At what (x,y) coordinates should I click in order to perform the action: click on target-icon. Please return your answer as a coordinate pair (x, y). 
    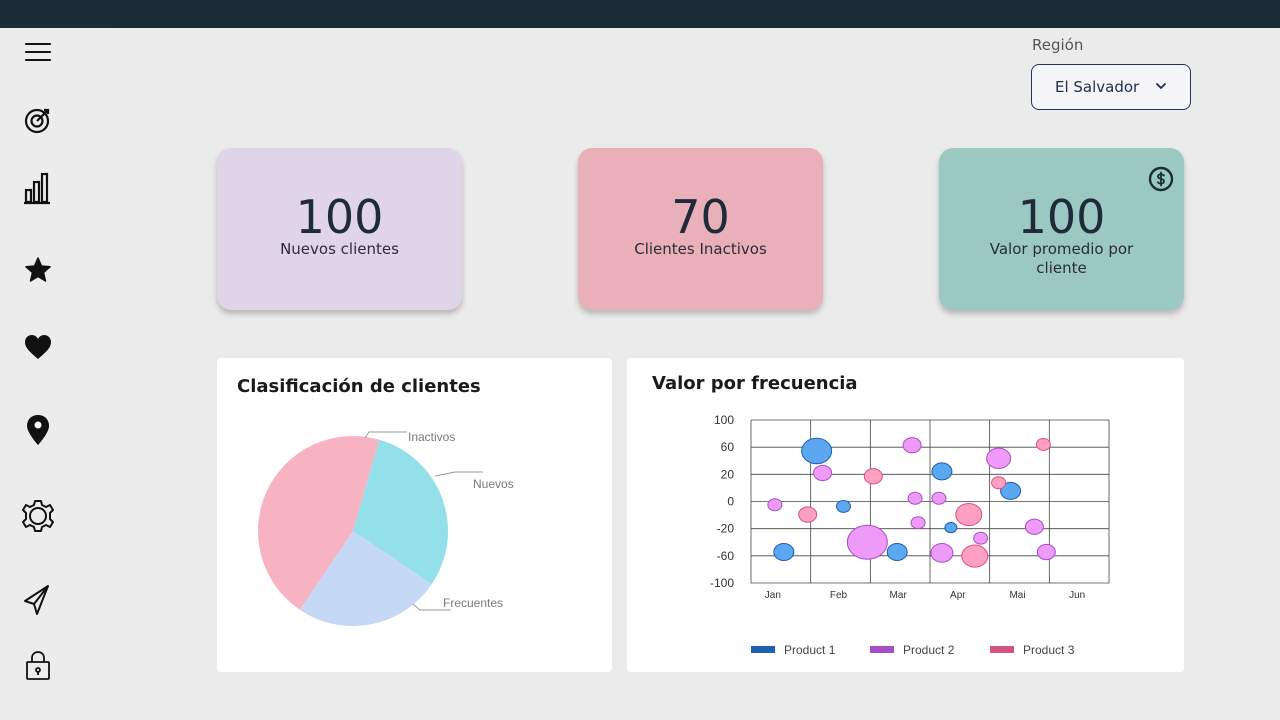
    Looking at the image, I should click on (38, 120).